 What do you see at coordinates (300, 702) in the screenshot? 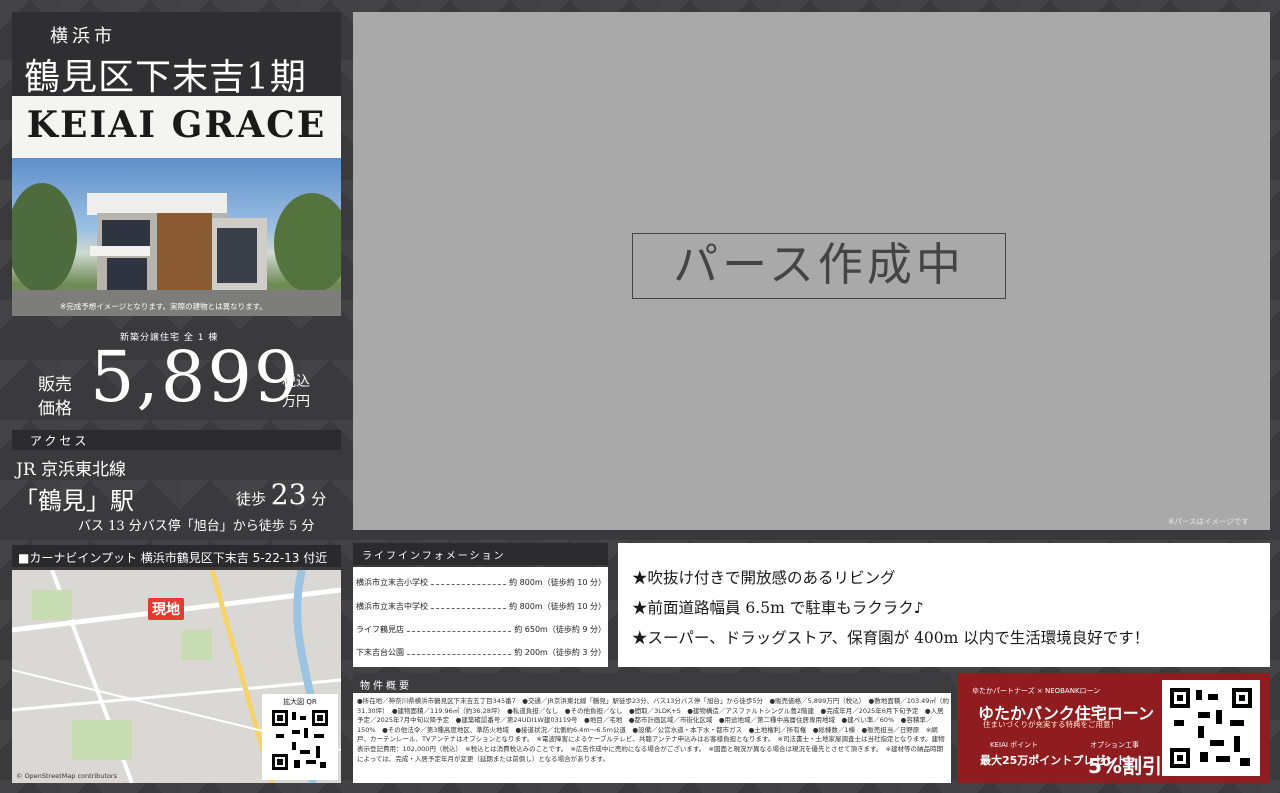
I see `map-qr-label: 拡大図 QR` at bounding box center [300, 702].